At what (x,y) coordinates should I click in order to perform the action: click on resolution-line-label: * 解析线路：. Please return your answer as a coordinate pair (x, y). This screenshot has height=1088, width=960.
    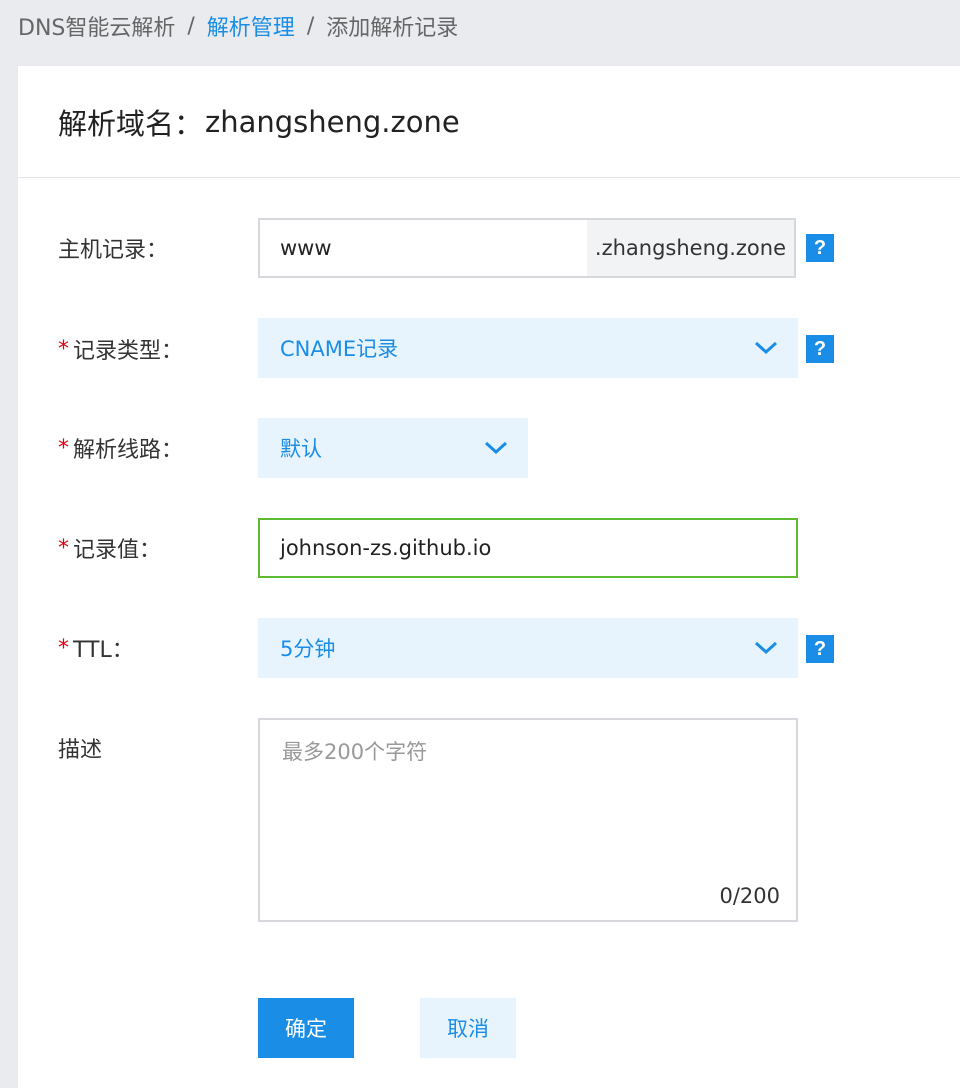
    Looking at the image, I should click on (121, 448).